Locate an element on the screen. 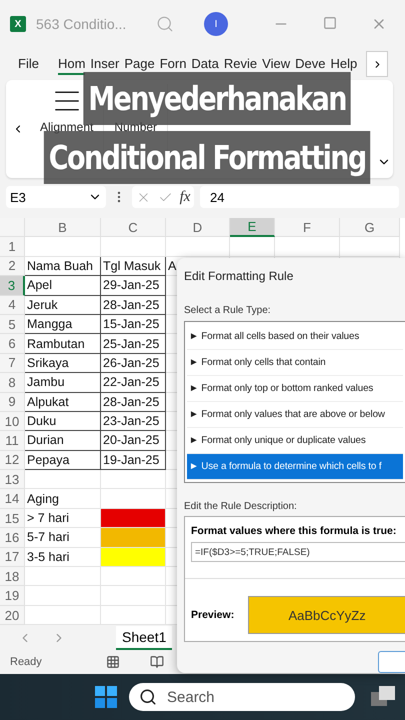  row-header: 7 is located at coordinates (12, 364).